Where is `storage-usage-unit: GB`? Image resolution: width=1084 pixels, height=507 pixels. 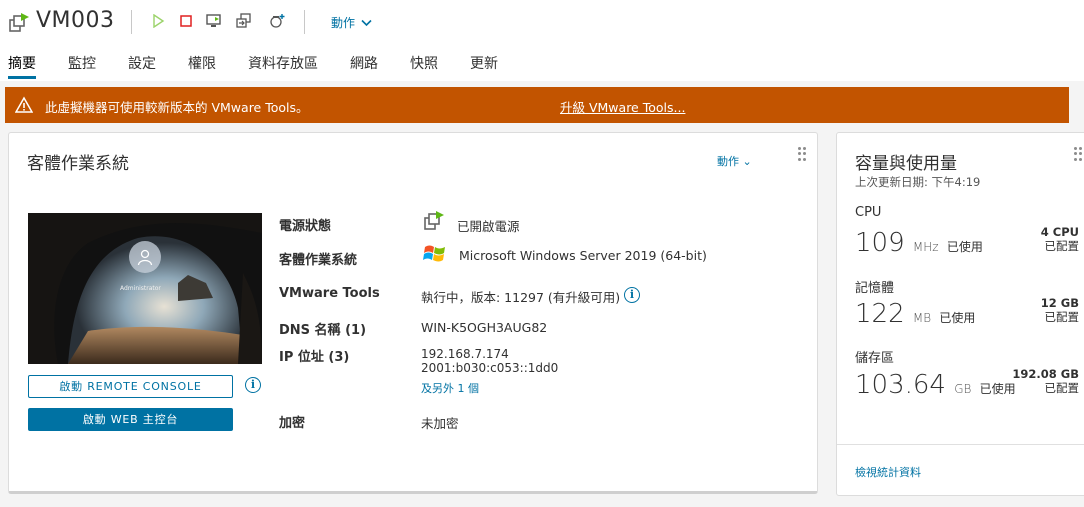 storage-usage-unit: GB is located at coordinates (963, 389).